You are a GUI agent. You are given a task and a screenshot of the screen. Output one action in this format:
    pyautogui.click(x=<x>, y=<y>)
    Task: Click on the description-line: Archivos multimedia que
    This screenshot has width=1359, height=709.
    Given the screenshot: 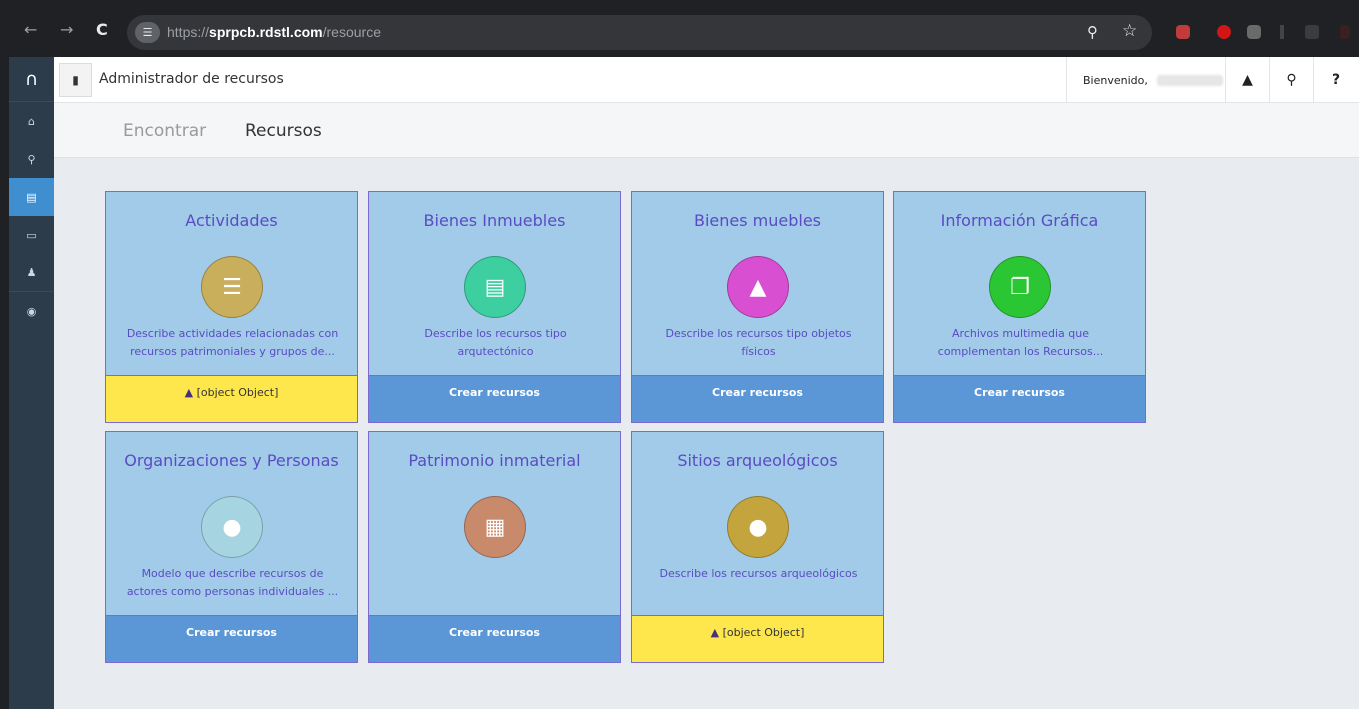 What is the action you would take?
    pyautogui.click(x=1020, y=333)
    